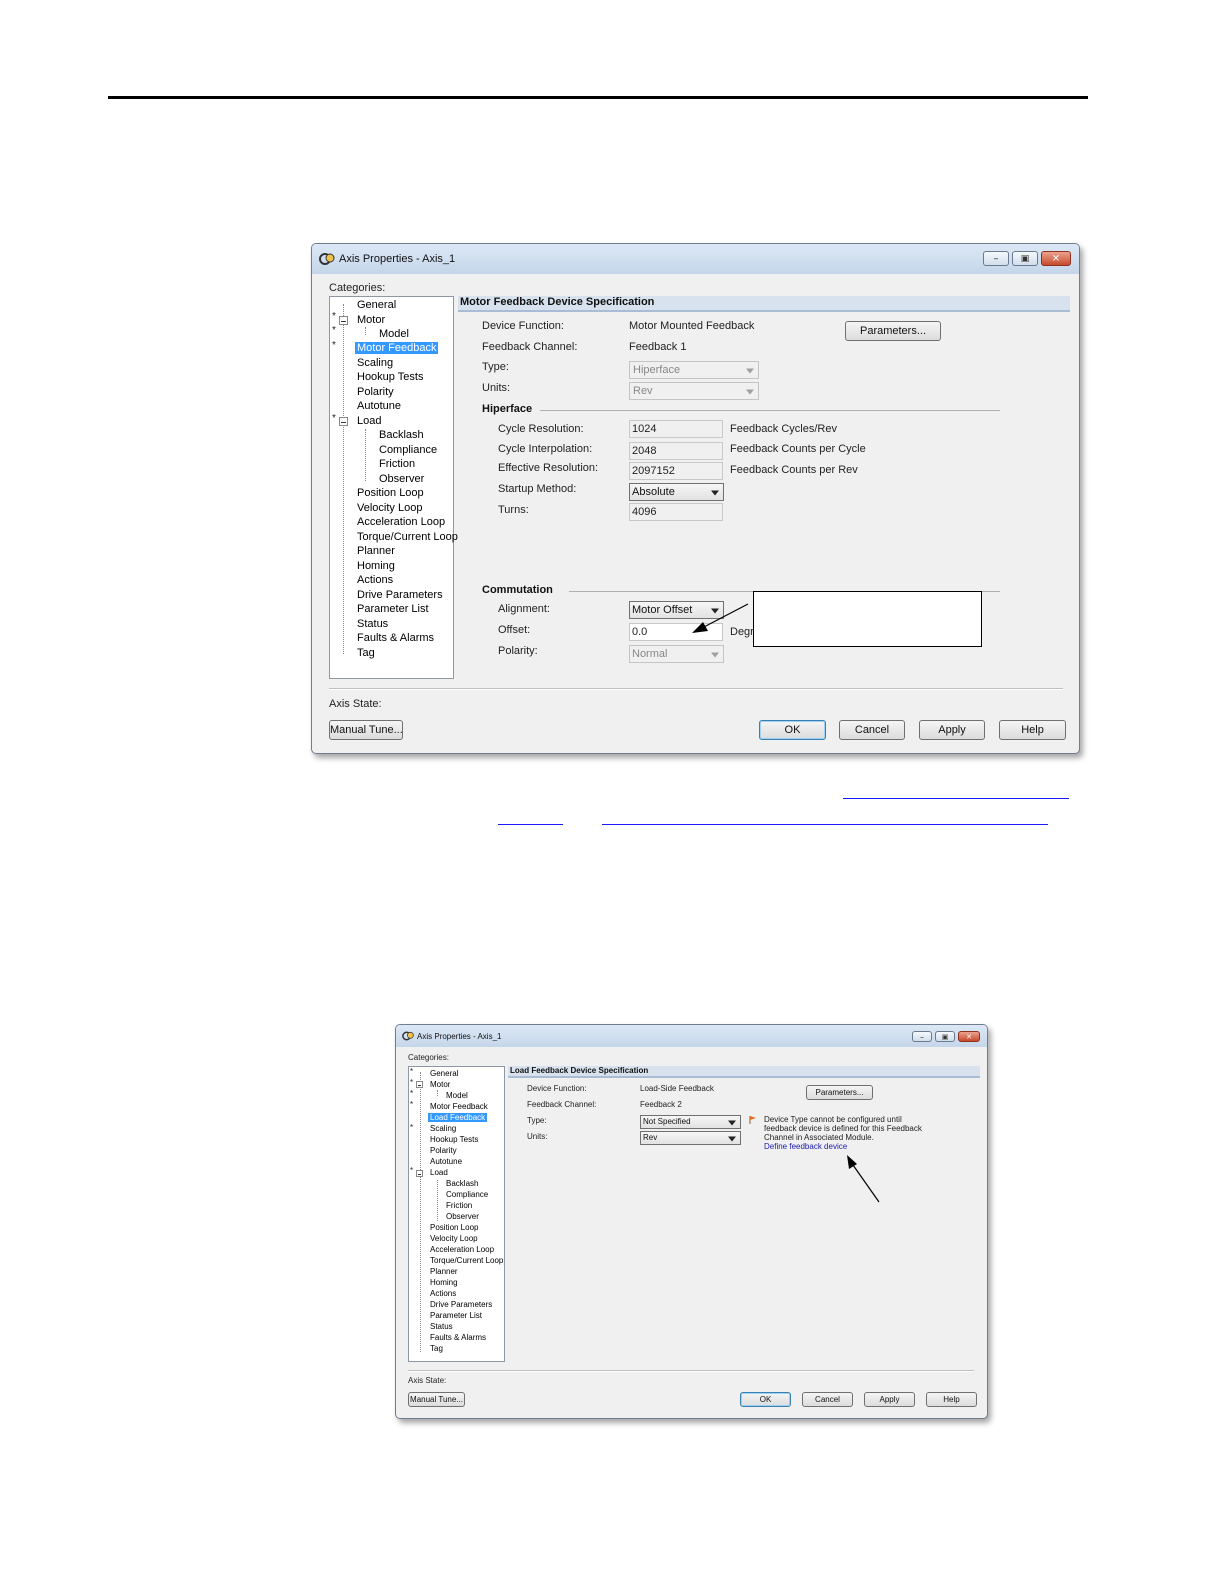 The width and height of the screenshot is (1224, 1584). Describe the element at coordinates (764, 304) in the screenshot. I see `section-header: Motor Feedback Device Specification` at that location.